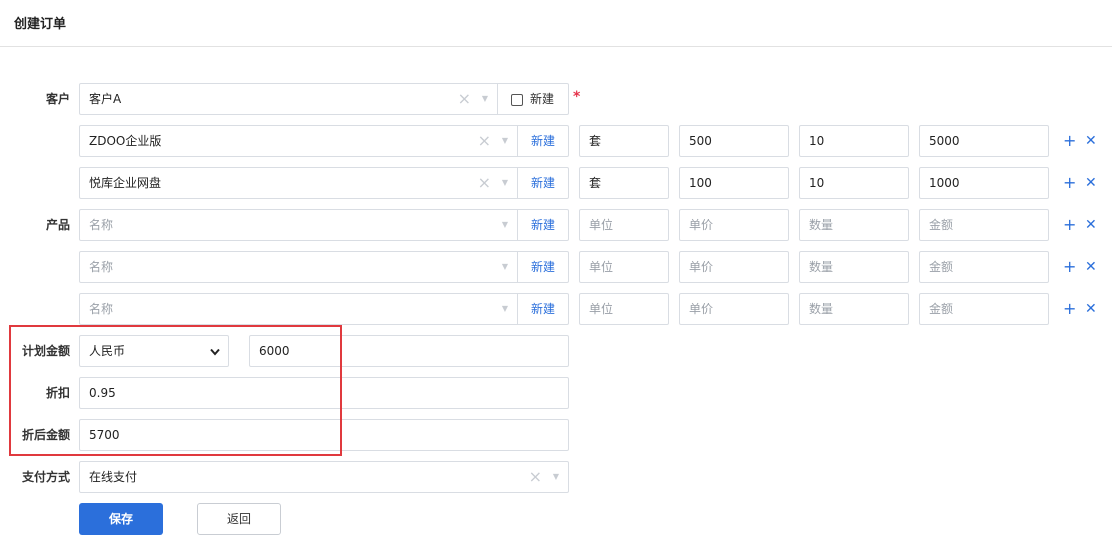 This screenshot has width=1112, height=553. What do you see at coordinates (288, 99) in the screenshot?
I see `customer-select: 客户A × ▼` at bounding box center [288, 99].